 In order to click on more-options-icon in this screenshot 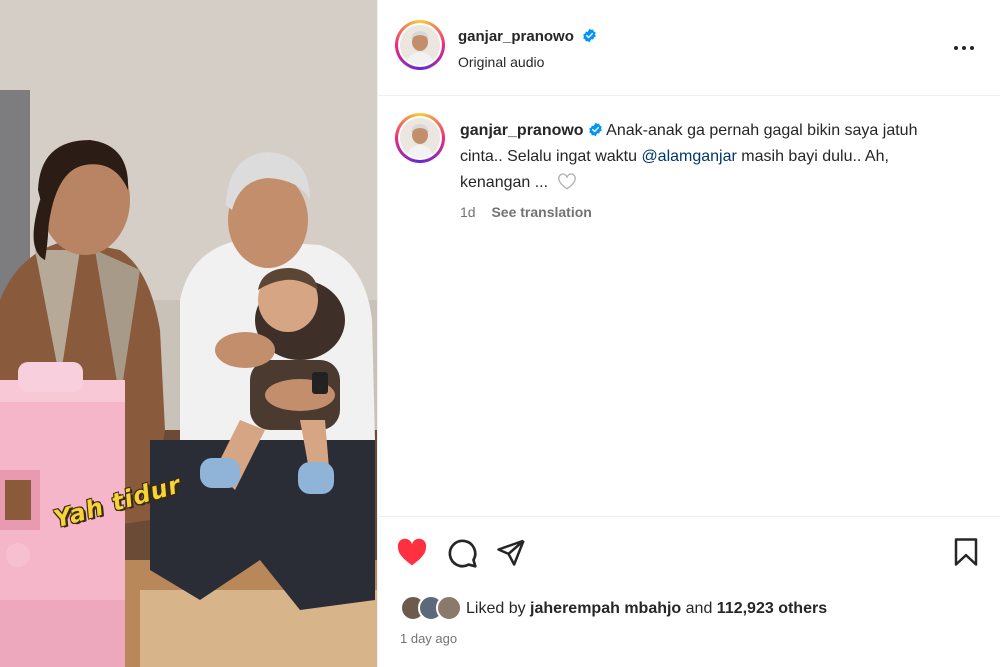, I will do `click(964, 48)`.